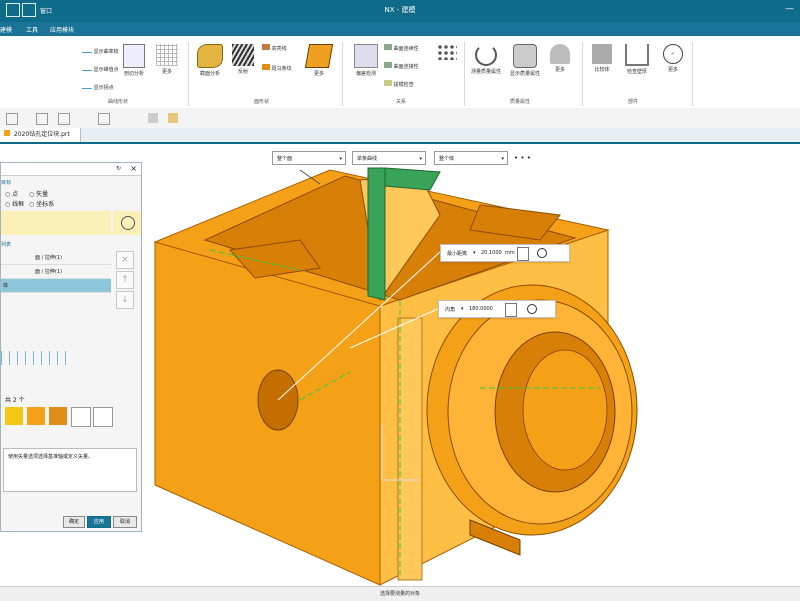  What do you see at coordinates (447, 53) in the screenshot?
I see `dots-button` at bounding box center [447, 53].